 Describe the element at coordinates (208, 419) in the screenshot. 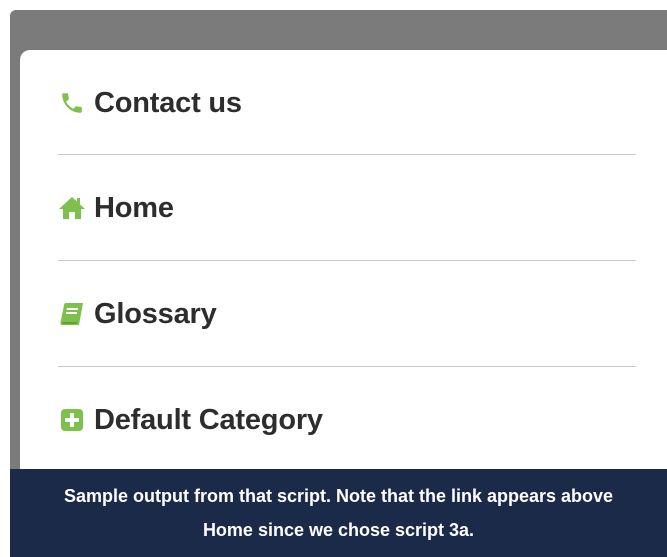

I see `menu-item-label: Default Category` at that location.